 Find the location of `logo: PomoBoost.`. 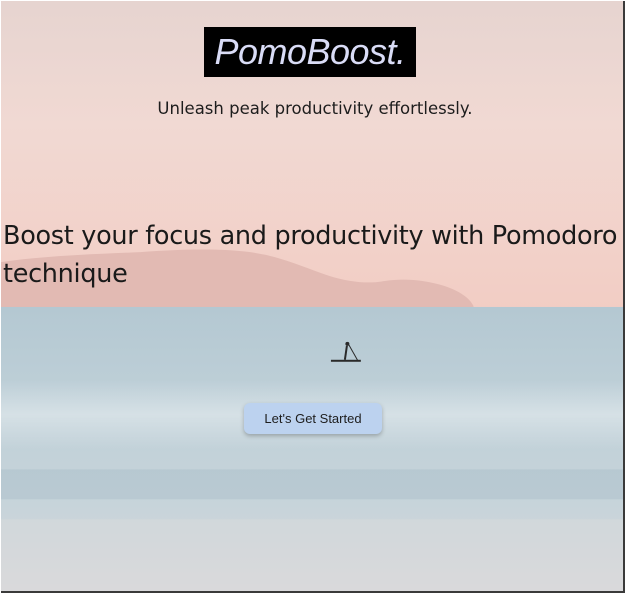

logo: PomoBoost. is located at coordinates (310, 52).